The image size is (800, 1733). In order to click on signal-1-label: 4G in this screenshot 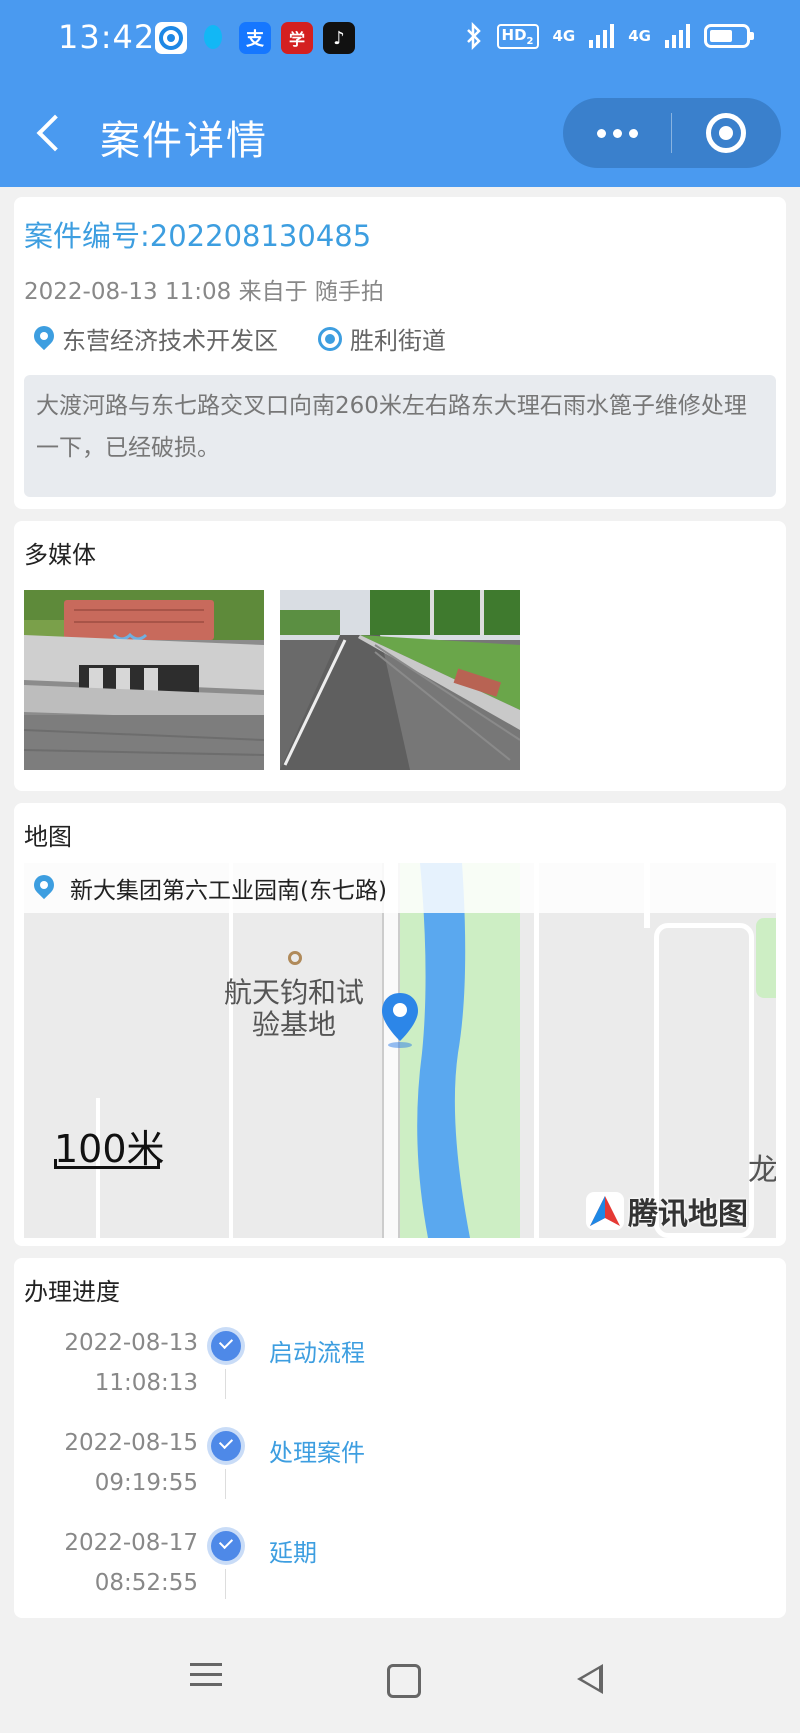, I will do `click(564, 36)`.